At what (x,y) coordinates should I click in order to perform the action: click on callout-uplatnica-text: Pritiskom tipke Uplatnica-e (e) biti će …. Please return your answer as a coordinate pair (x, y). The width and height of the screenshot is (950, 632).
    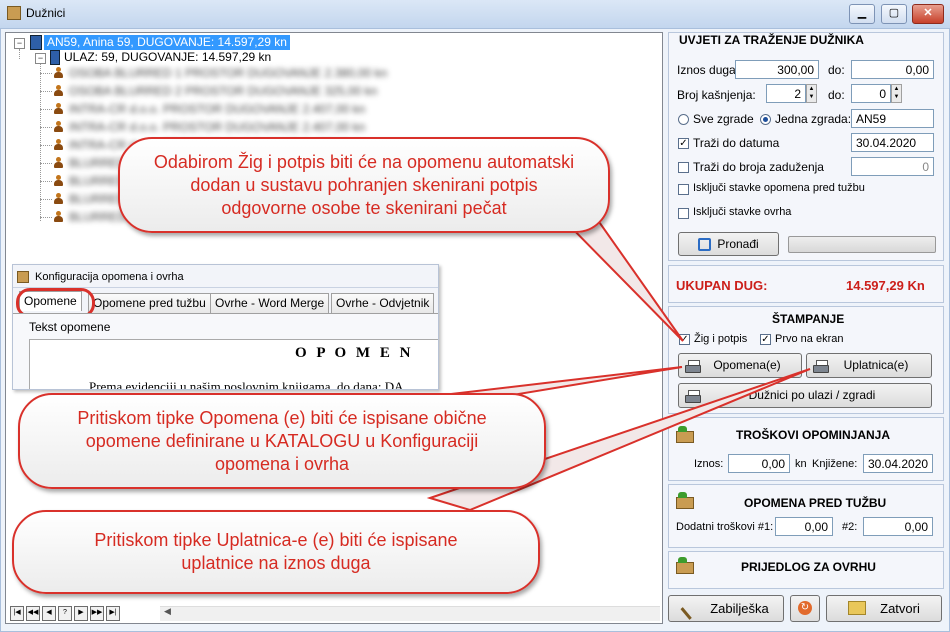
    Looking at the image, I should click on (276, 551).